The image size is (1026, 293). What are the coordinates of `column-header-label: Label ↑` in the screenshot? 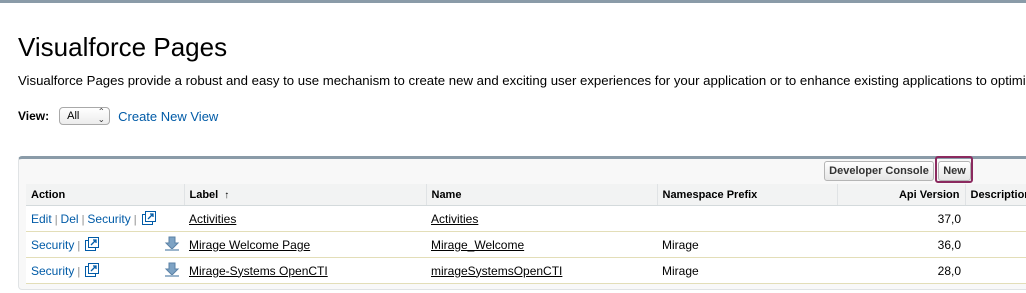 It's located at (304, 195).